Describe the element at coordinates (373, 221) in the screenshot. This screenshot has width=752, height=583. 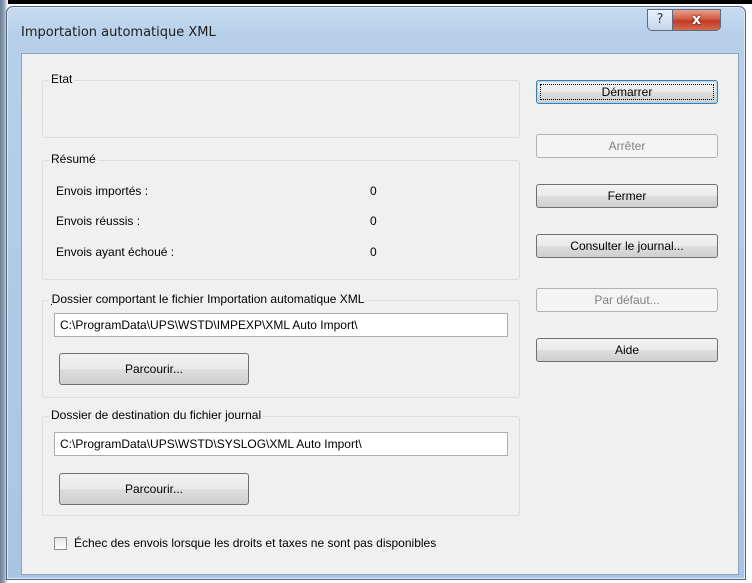
I see `succeeded-count-value: 0` at that location.